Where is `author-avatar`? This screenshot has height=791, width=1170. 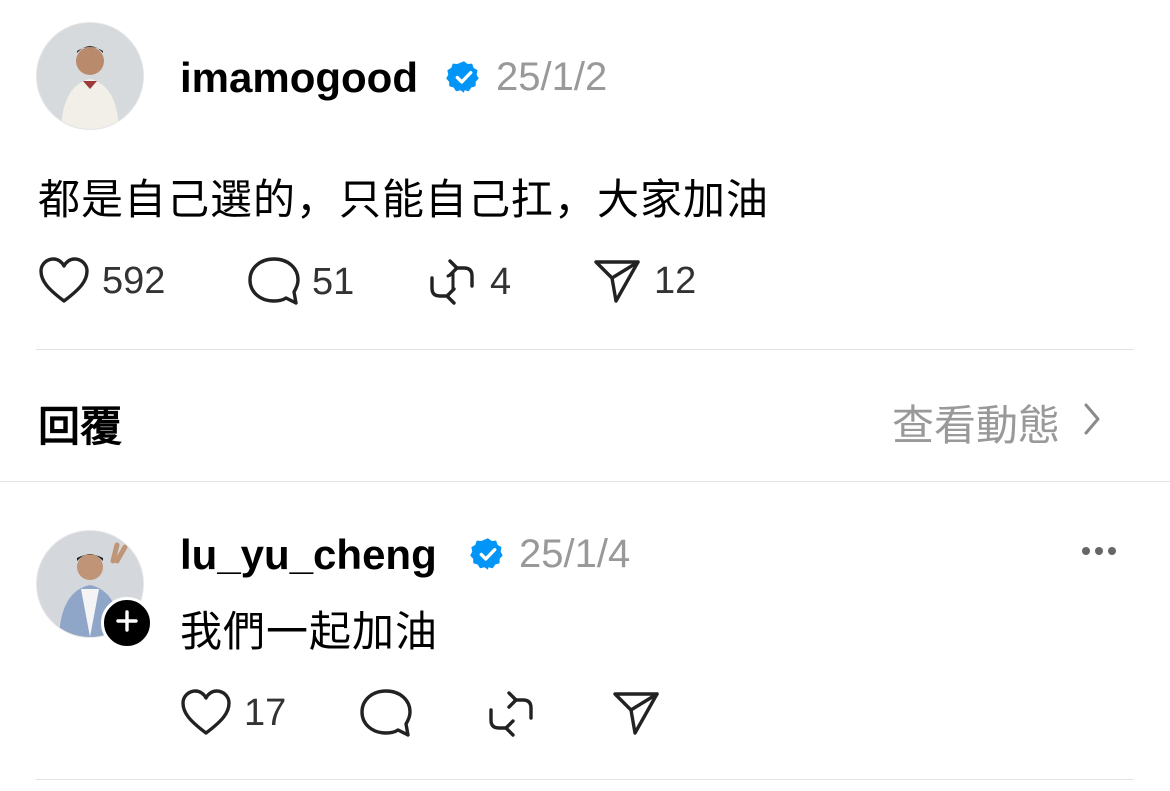
author-avatar is located at coordinates (90, 76).